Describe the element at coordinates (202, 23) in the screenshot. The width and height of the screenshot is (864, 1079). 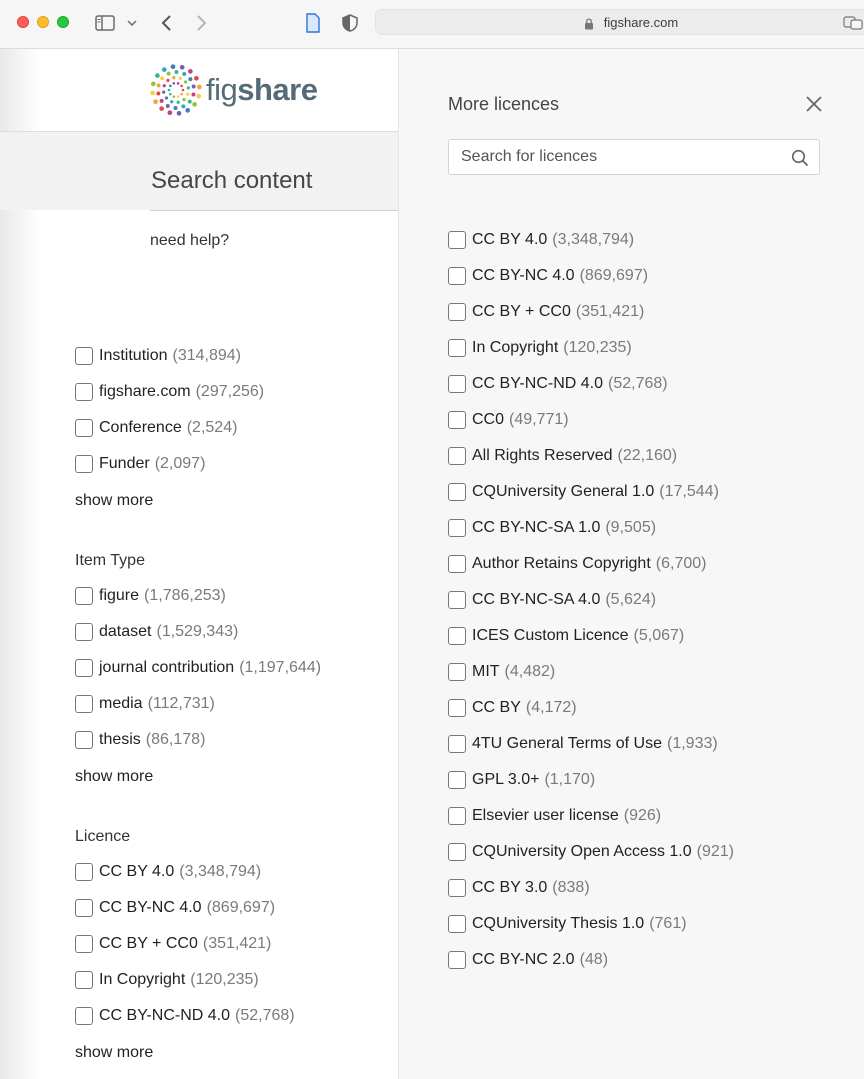
I see `forward-icon` at that location.